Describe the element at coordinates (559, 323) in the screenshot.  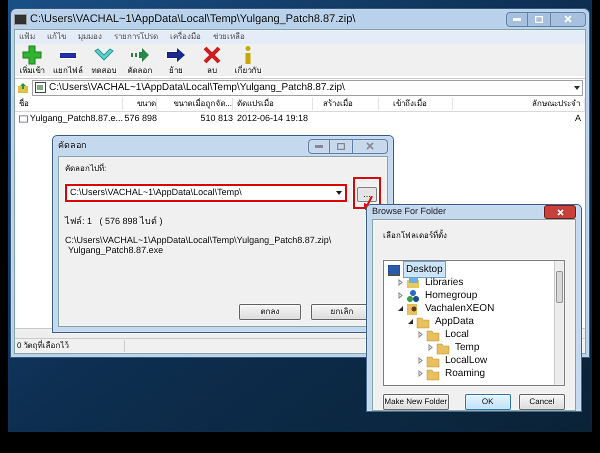
I see `vertical-scrollbar` at that location.